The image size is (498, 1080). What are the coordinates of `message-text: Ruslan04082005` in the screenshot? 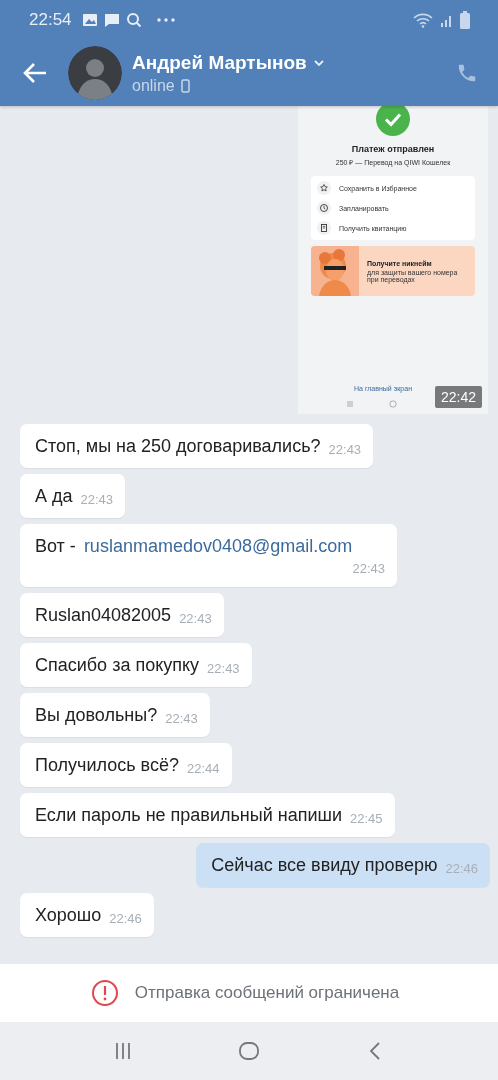 It's located at (103, 615).